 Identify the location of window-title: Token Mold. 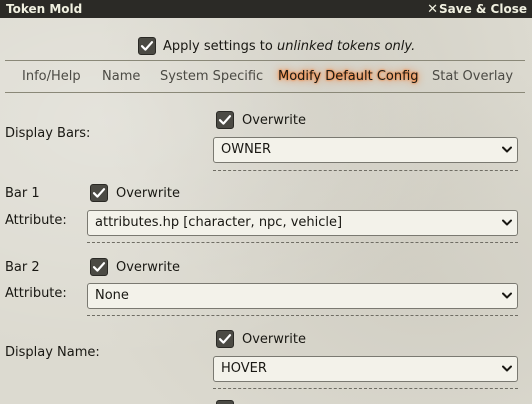
(44, 9).